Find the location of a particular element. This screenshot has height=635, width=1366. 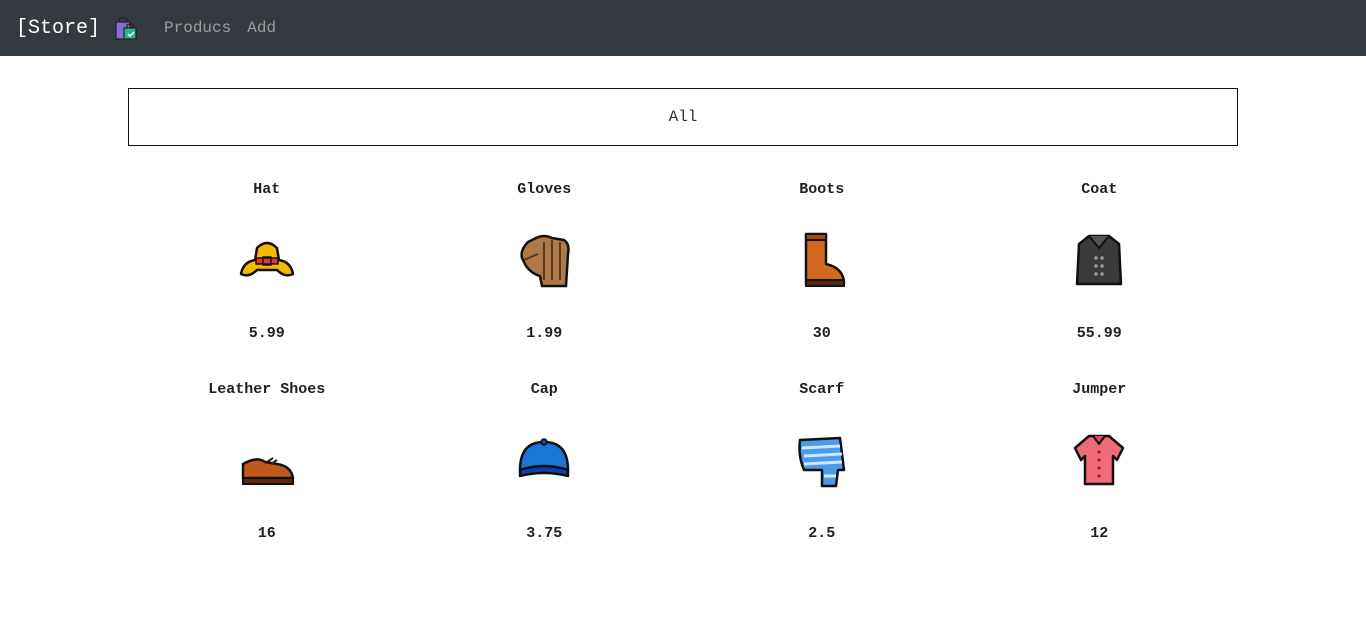

category-filter-button: All is located at coordinates (683, 117).